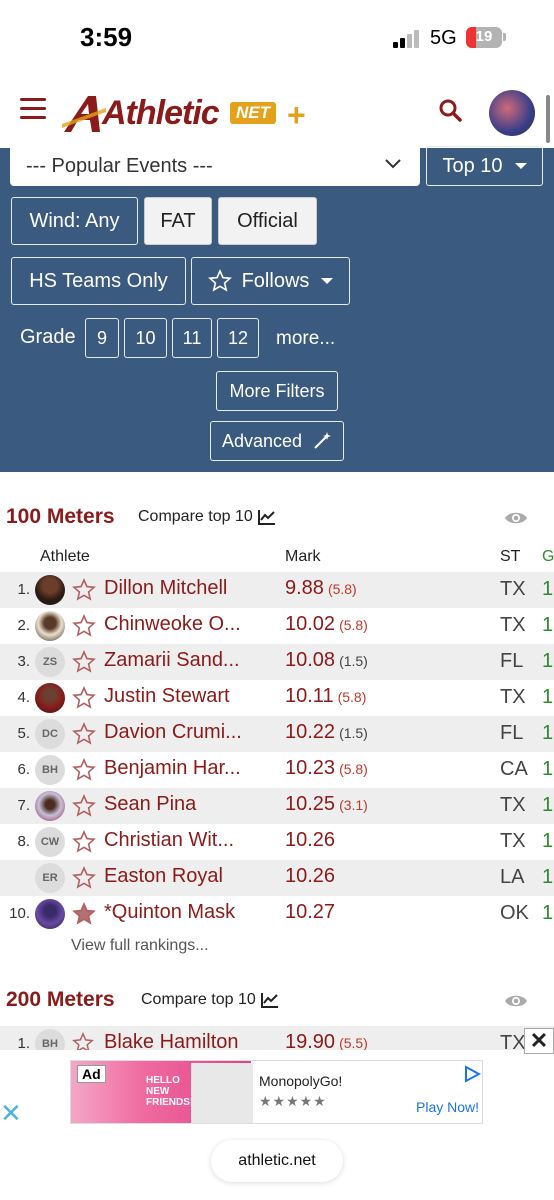 The height and width of the screenshot is (1200, 554). What do you see at coordinates (277, 1161) in the screenshot?
I see `url-bar: athletic.net` at bounding box center [277, 1161].